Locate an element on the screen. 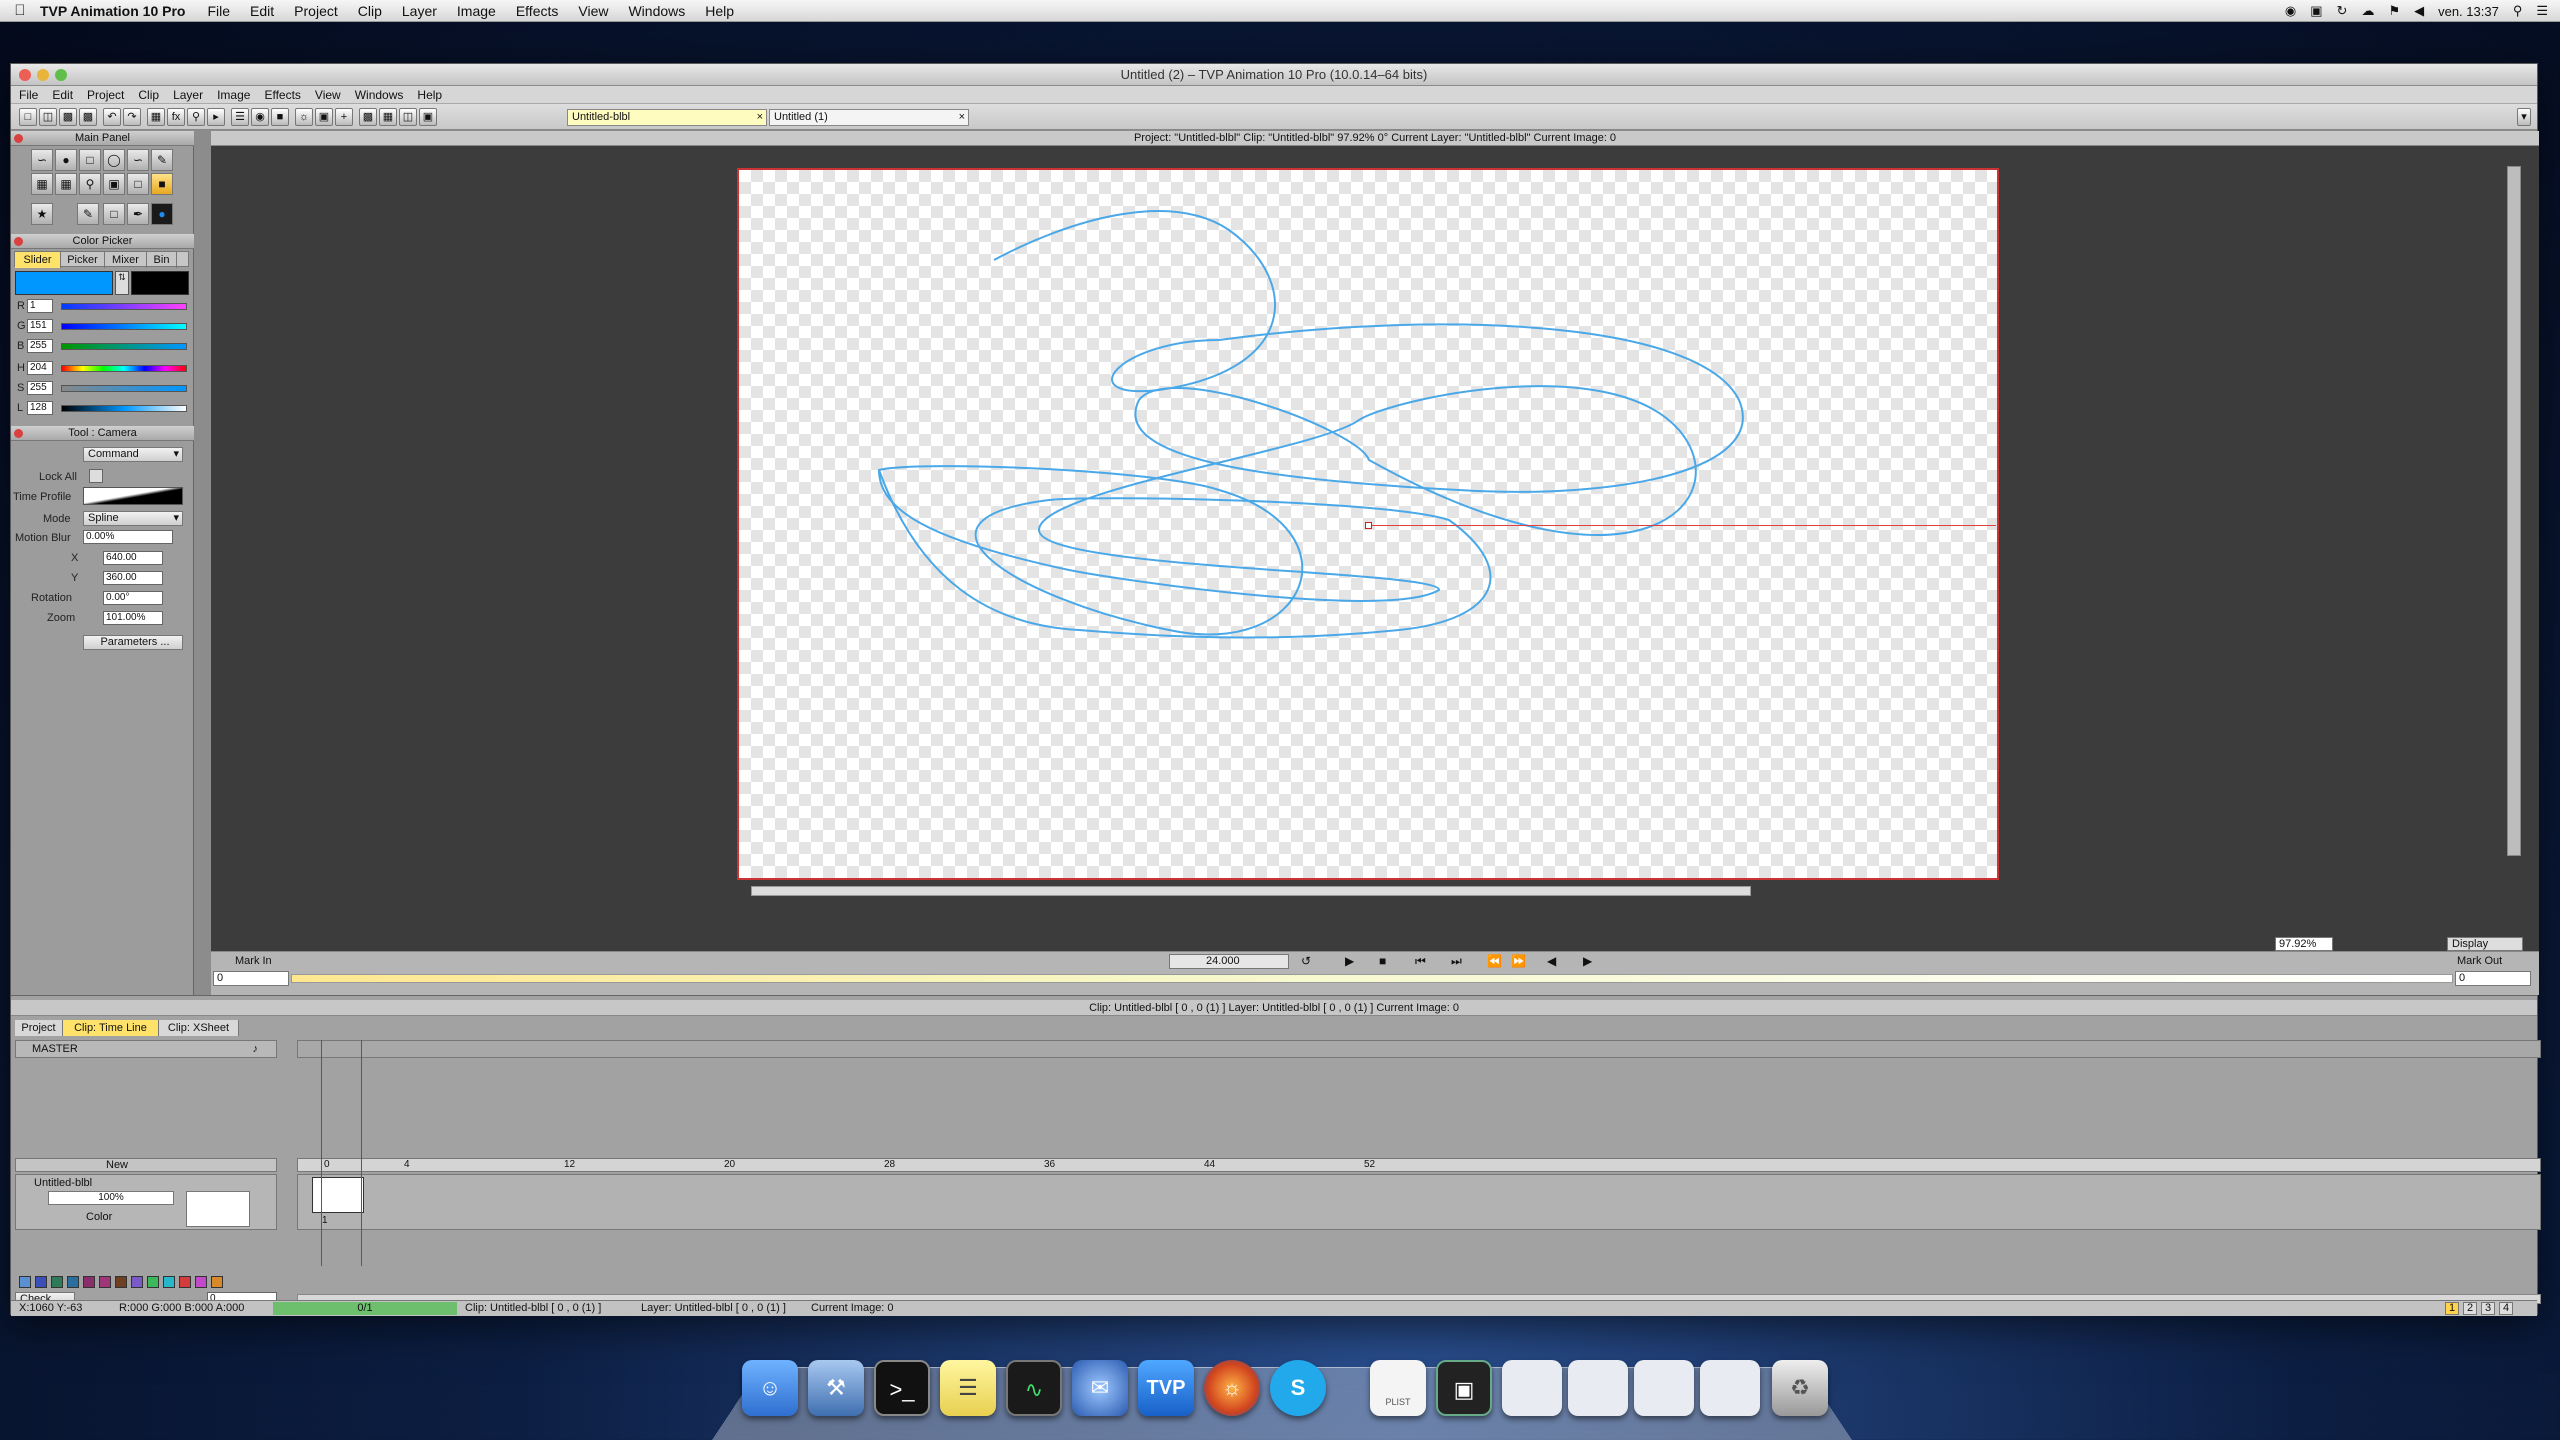 This screenshot has height=1440, width=2560. redo-icon: ↷ is located at coordinates (132, 117).